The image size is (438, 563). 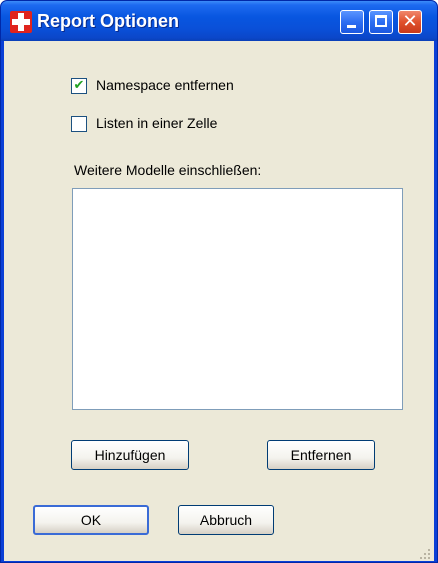 I want to click on minimize-icon, so click(x=351, y=26).